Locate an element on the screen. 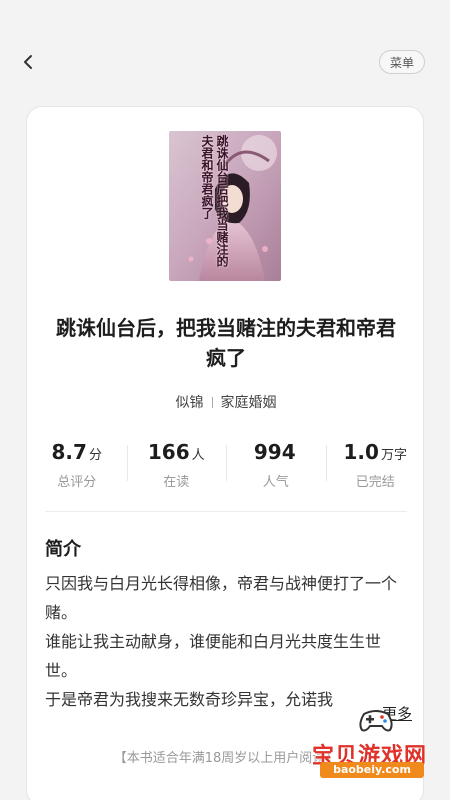 Image resolution: width=450 pixels, height=800 pixels. stat-value: 8.7 分 is located at coordinates (77, 454).